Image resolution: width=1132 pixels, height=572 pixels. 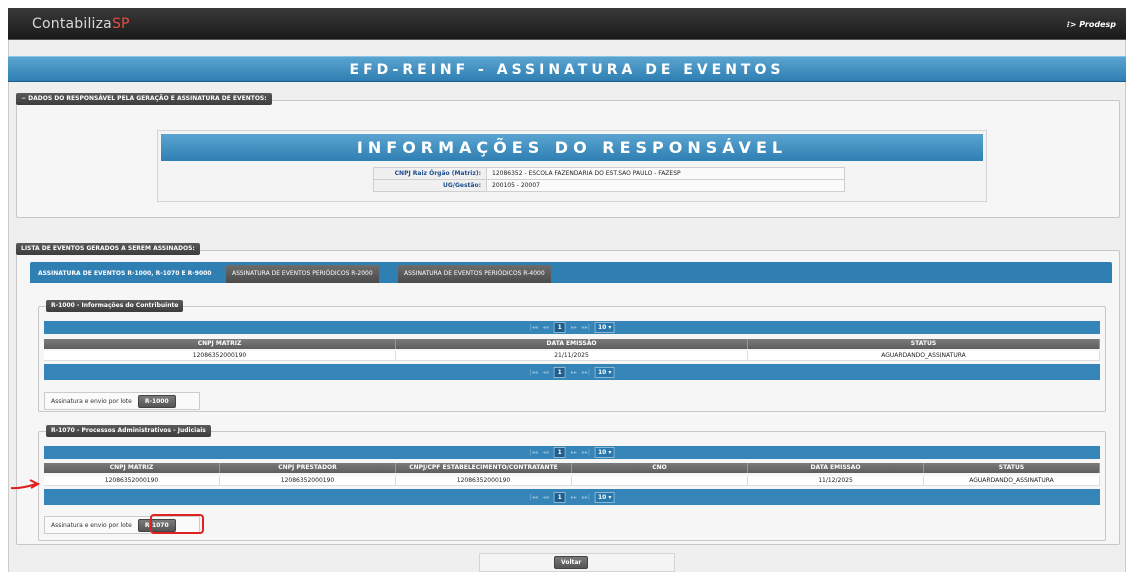 I want to click on top-bar: ContabilizaSP ⁝> Prodesp, so click(x=567, y=24).